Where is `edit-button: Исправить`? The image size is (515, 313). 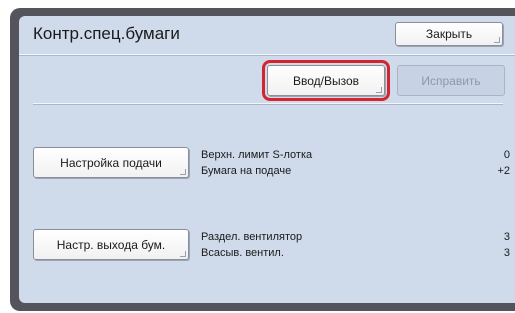 edit-button: Исправить is located at coordinates (451, 80).